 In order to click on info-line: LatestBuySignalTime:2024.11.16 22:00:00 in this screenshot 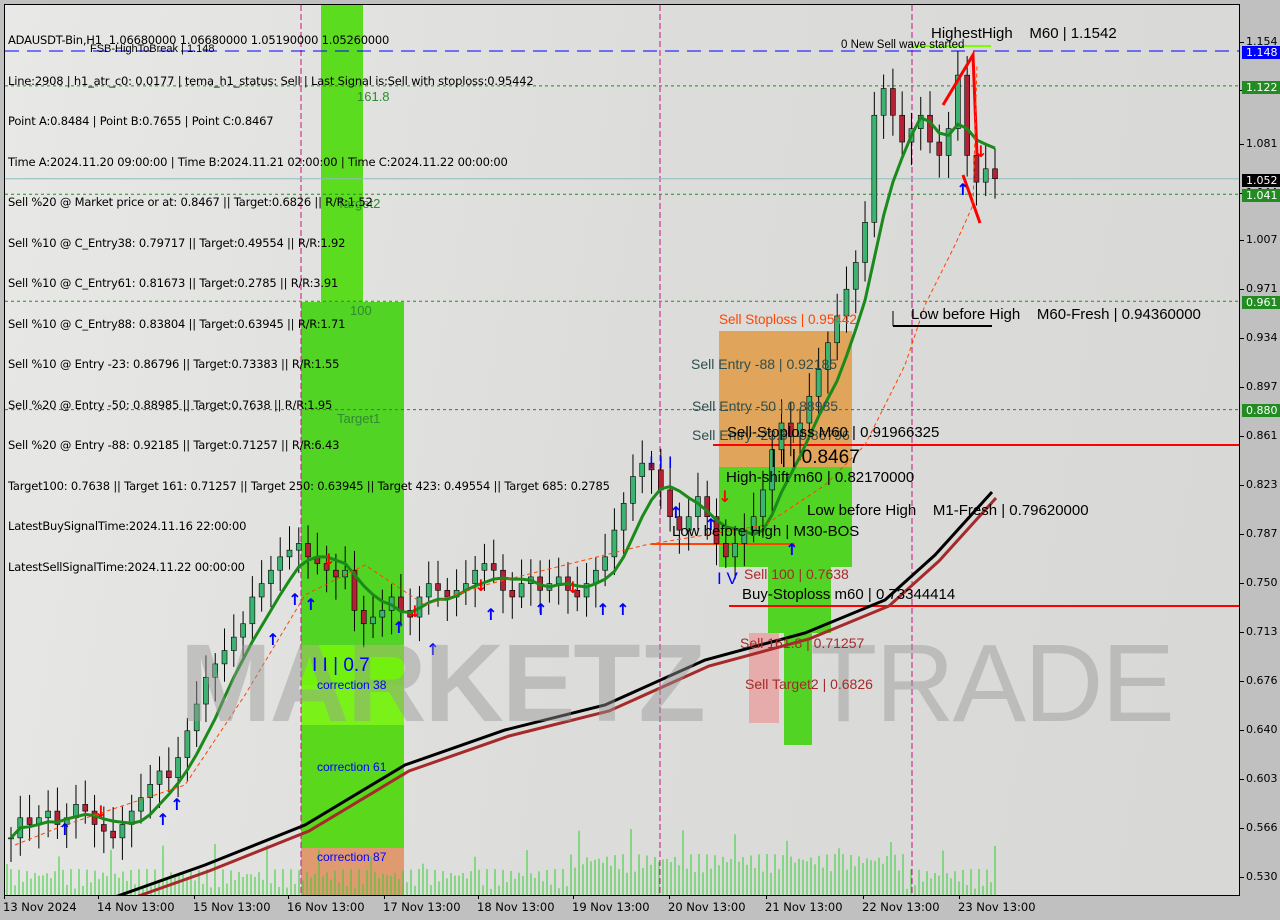, I will do `click(127, 526)`.